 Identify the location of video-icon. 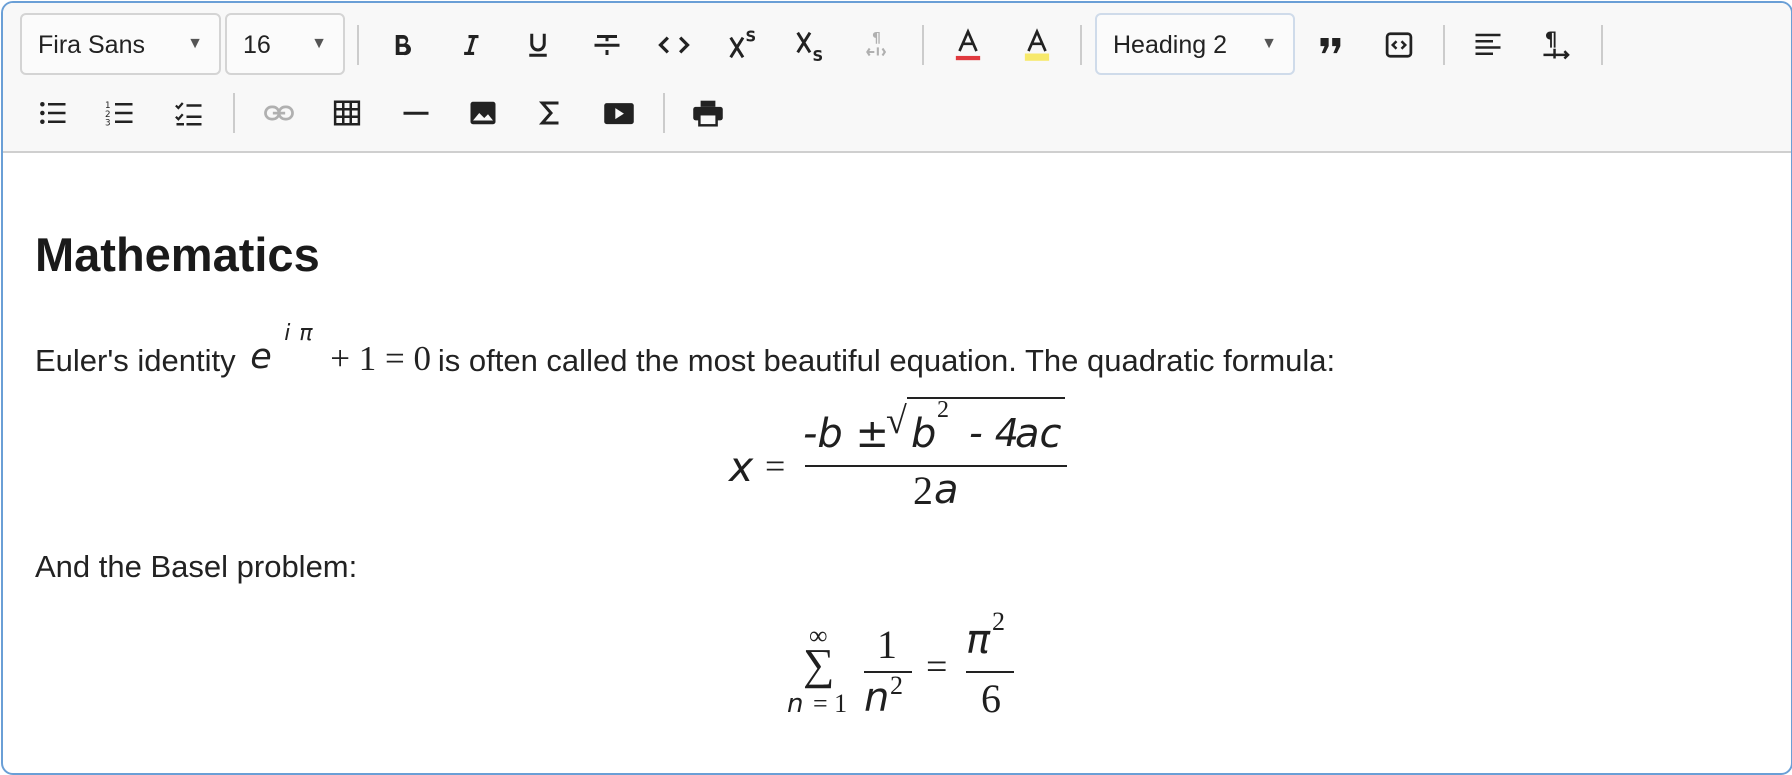
(619, 113).